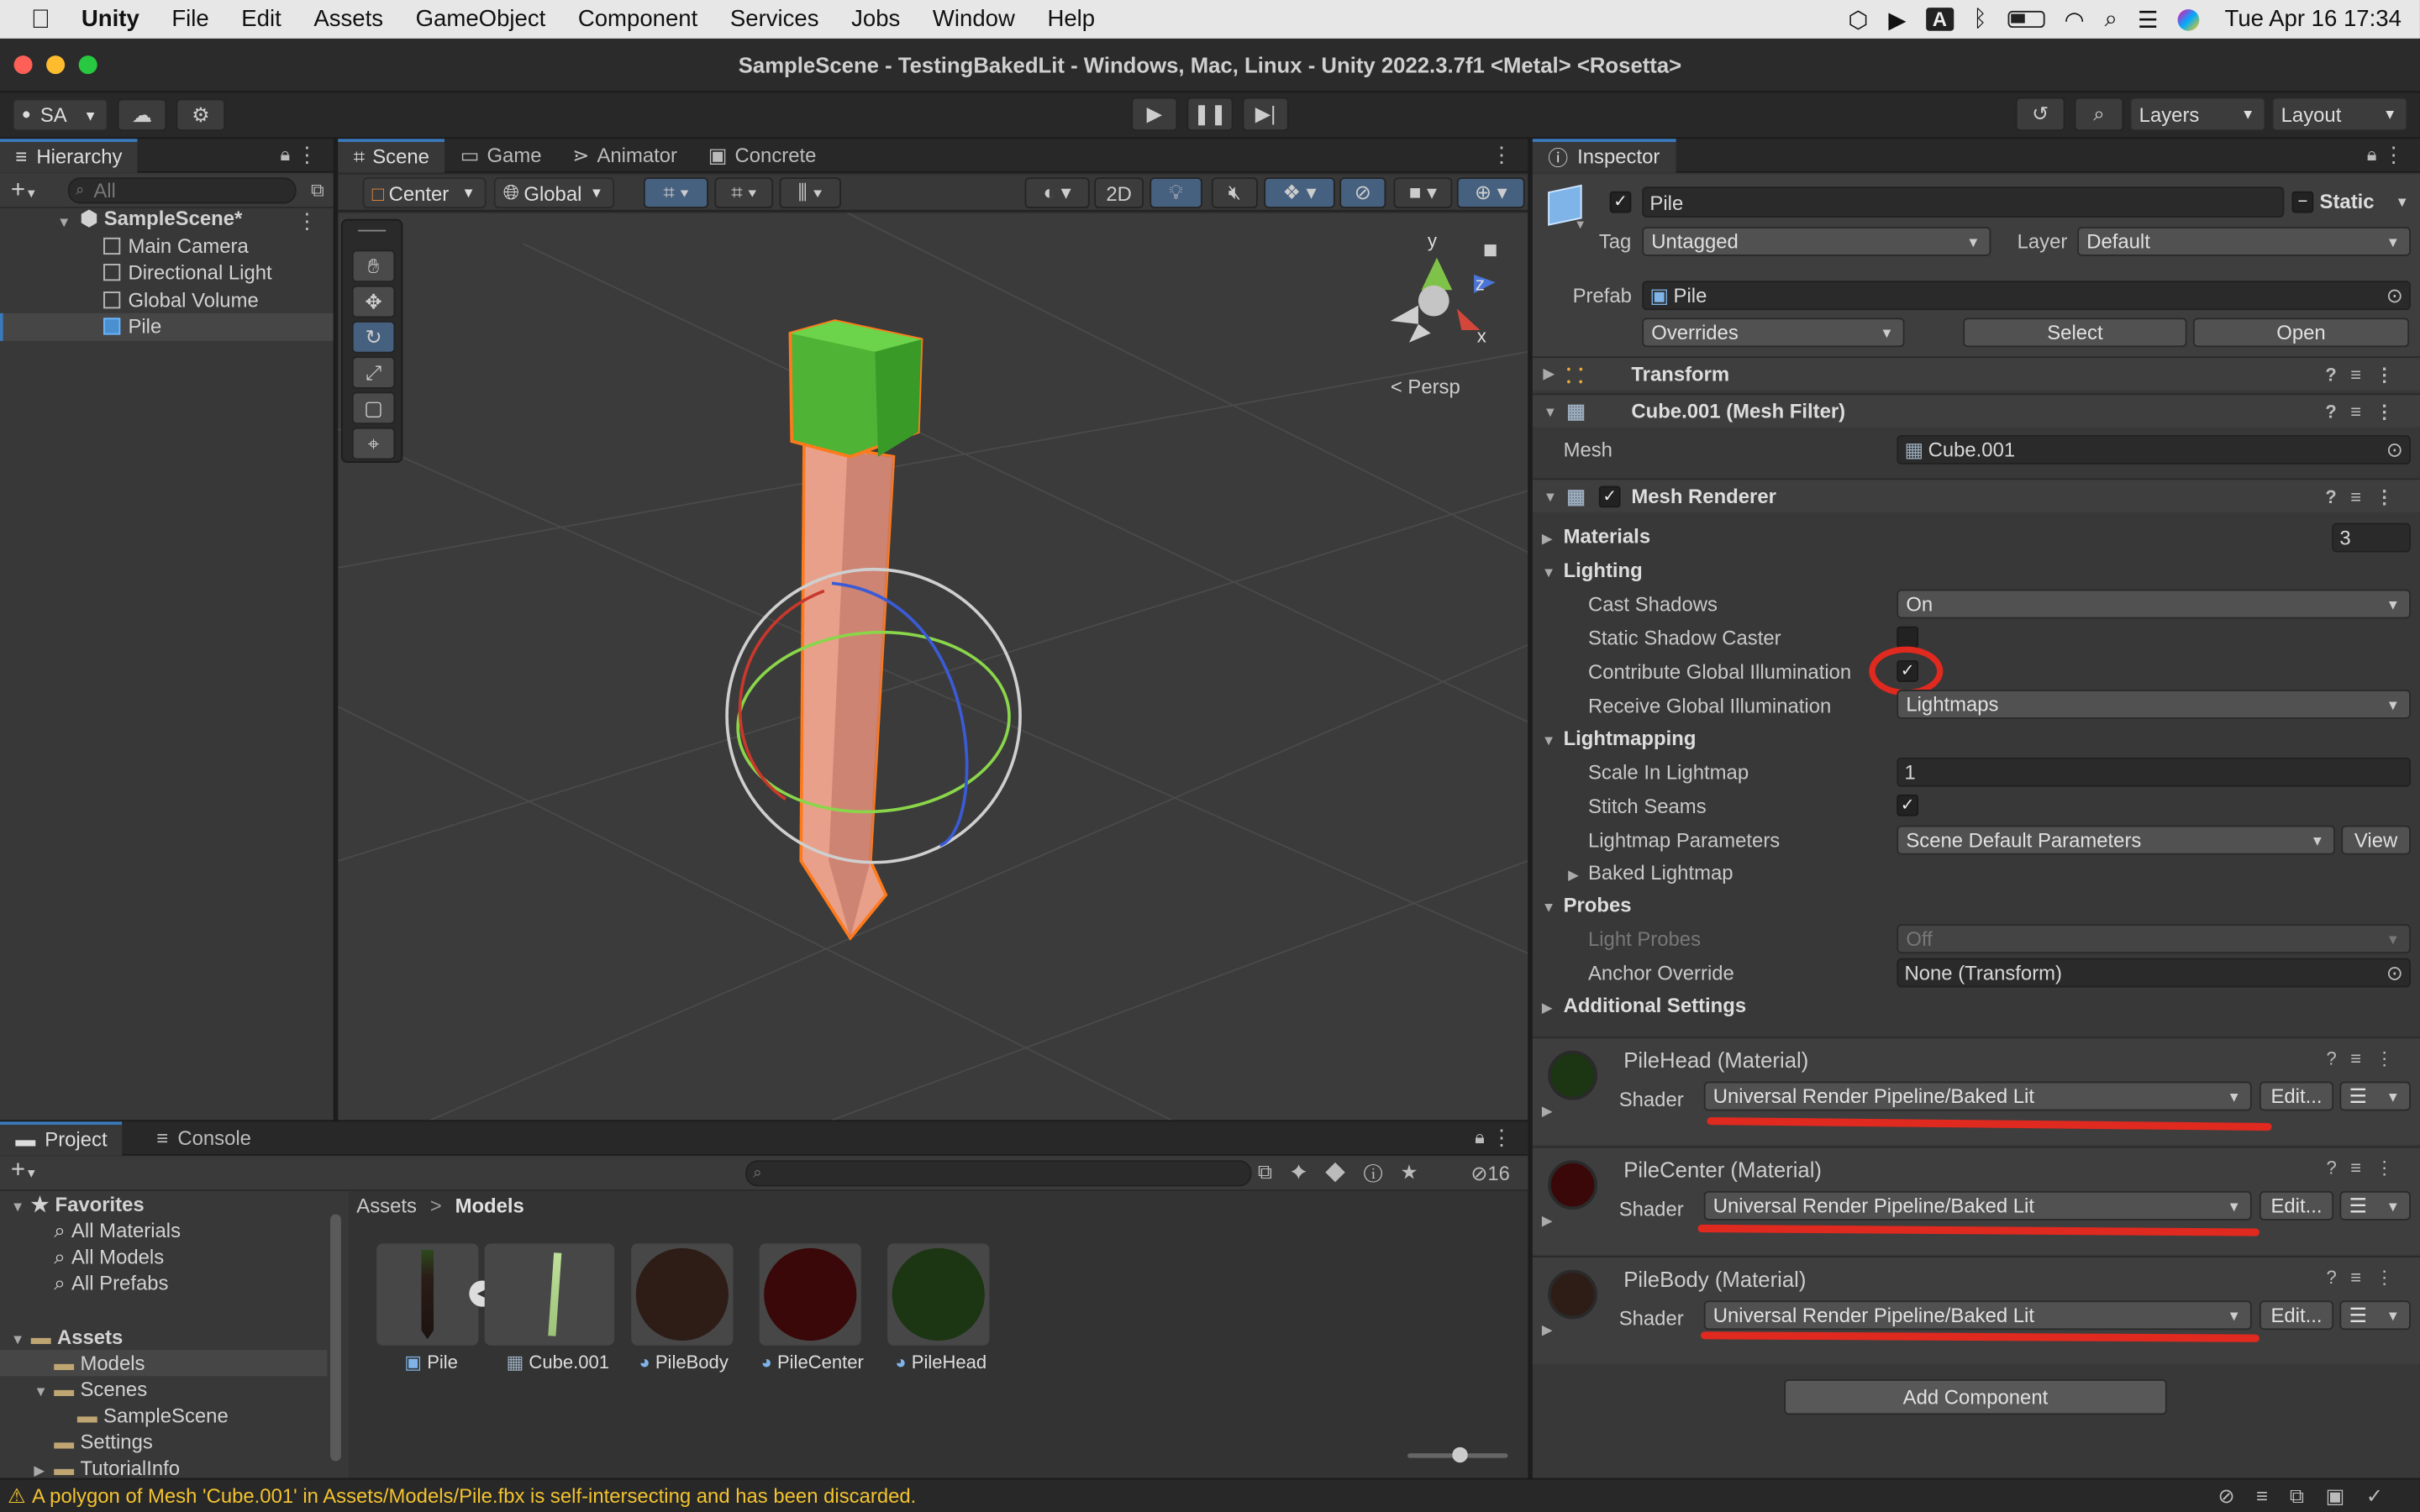 This screenshot has width=2420, height=1512. I want to click on hierarchy-item-global-volume: Global Volume, so click(181, 300).